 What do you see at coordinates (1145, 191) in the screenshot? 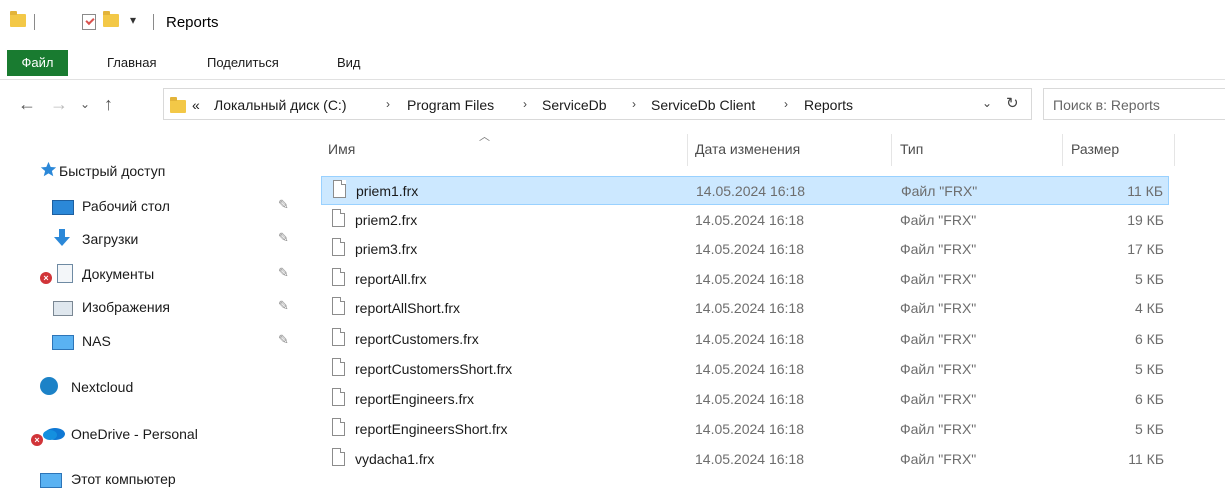
I see `file-size: 11 КБ` at bounding box center [1145, 191].